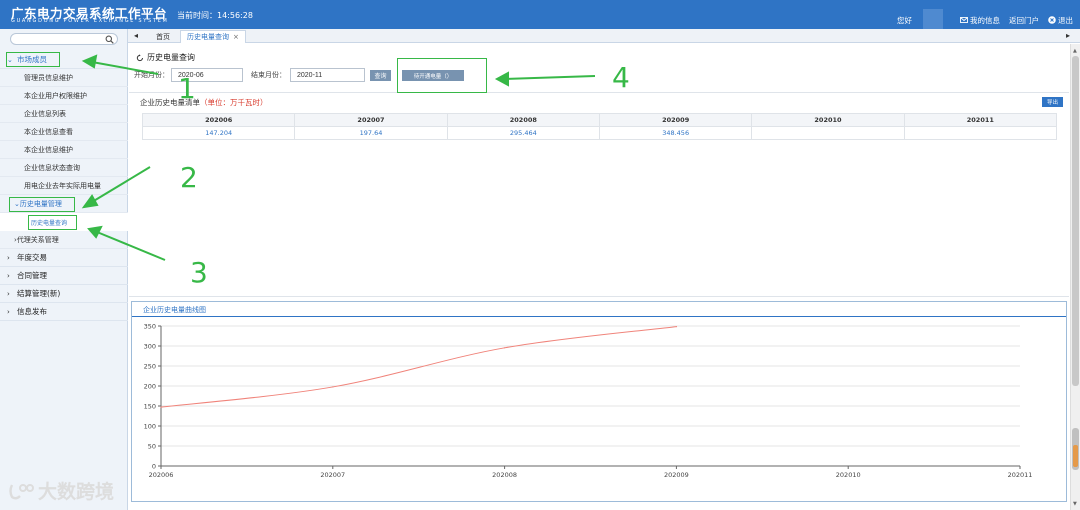 The width and height of the screenshot is (1080, 510). What do you see at coordinates (504, 475) in the screenshot?
I see `x-tick-label: 202008` at bounding box center [504, 475].